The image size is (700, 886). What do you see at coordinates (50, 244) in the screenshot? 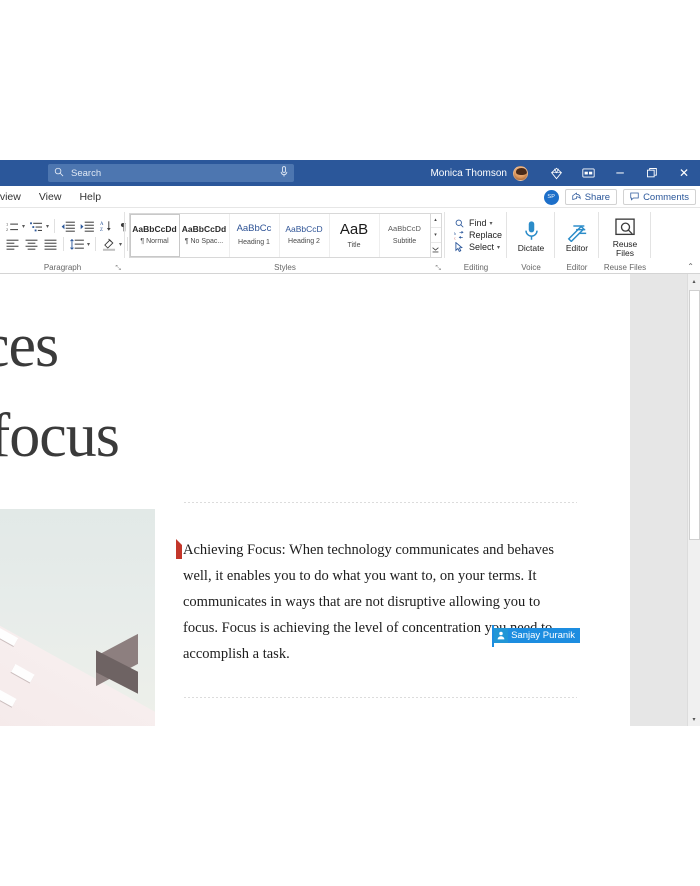
I see `justify-icon` at bounding box center [50, 244].